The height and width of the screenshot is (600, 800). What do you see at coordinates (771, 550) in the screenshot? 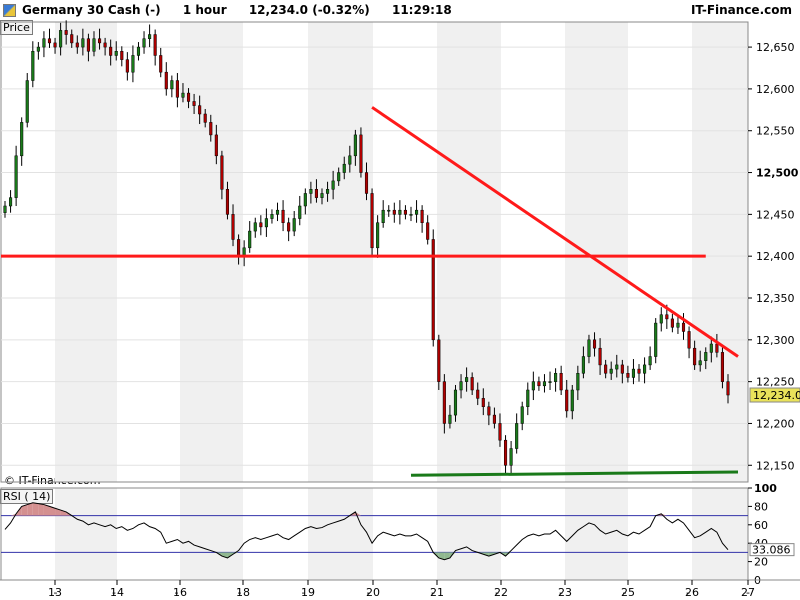
I see `rsi-last-label: 33.086` at bounding box center [771, 550].